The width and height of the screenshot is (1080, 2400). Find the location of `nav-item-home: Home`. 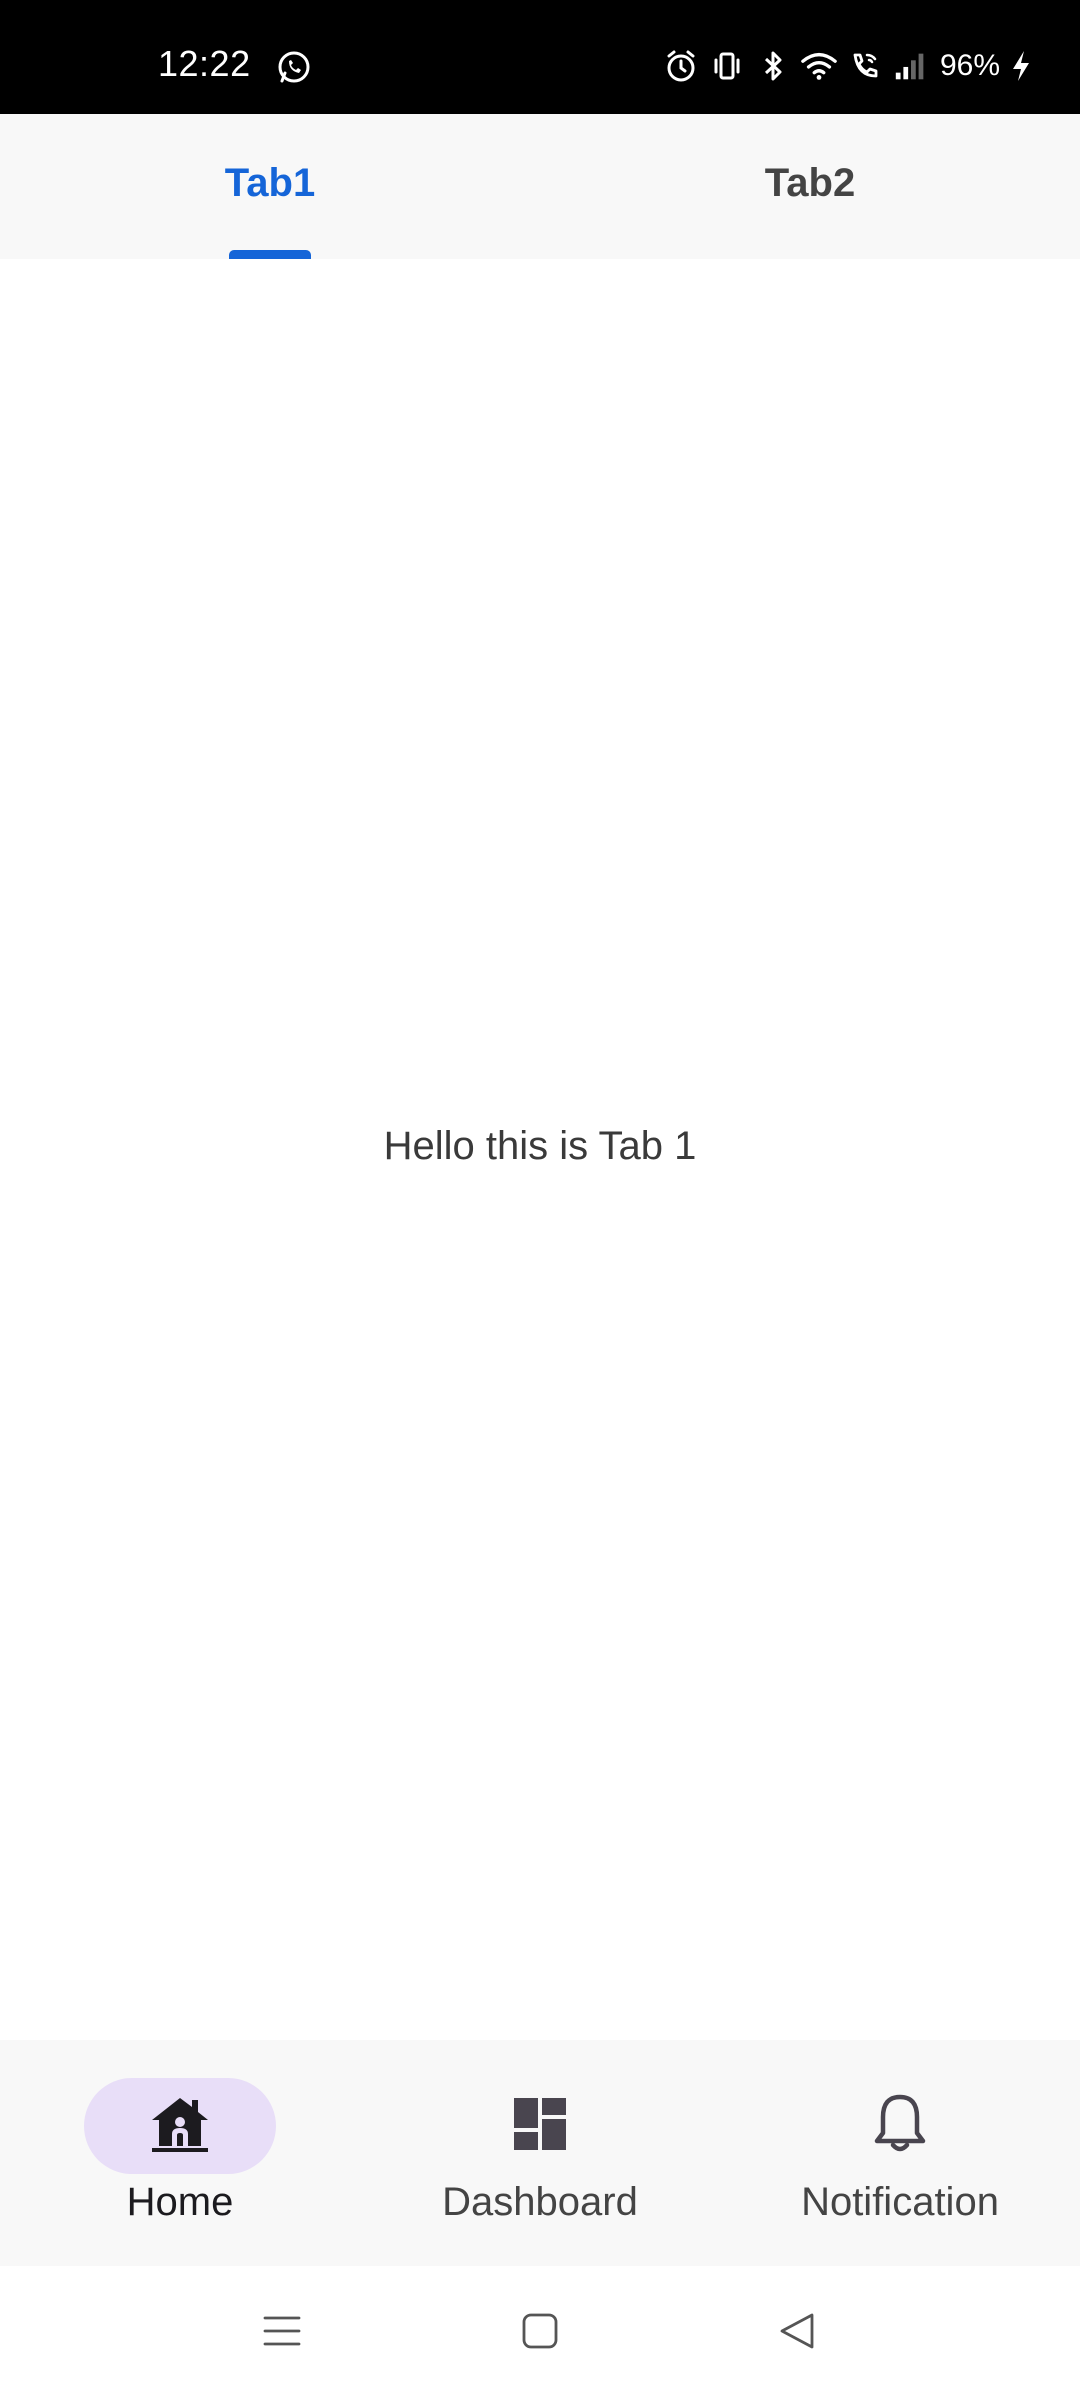

nav-item-home: Home is located at coordinates (180, 2153).